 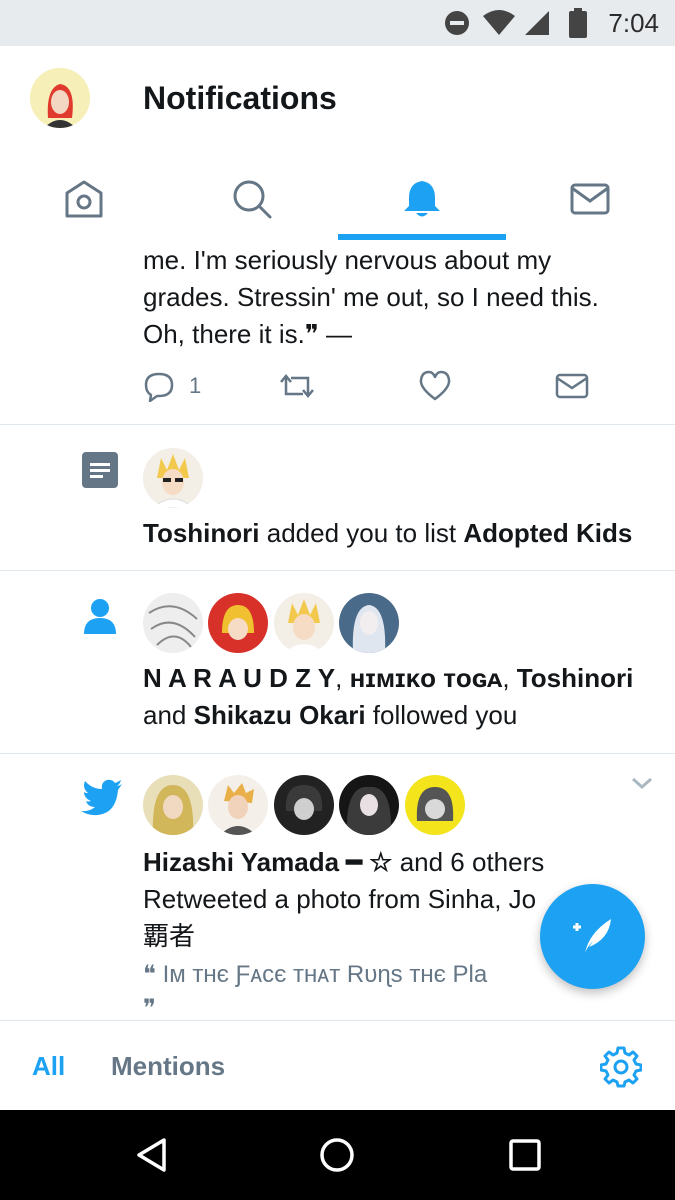 I want to click on system-nav-bar, so click(x=337, y=1155).